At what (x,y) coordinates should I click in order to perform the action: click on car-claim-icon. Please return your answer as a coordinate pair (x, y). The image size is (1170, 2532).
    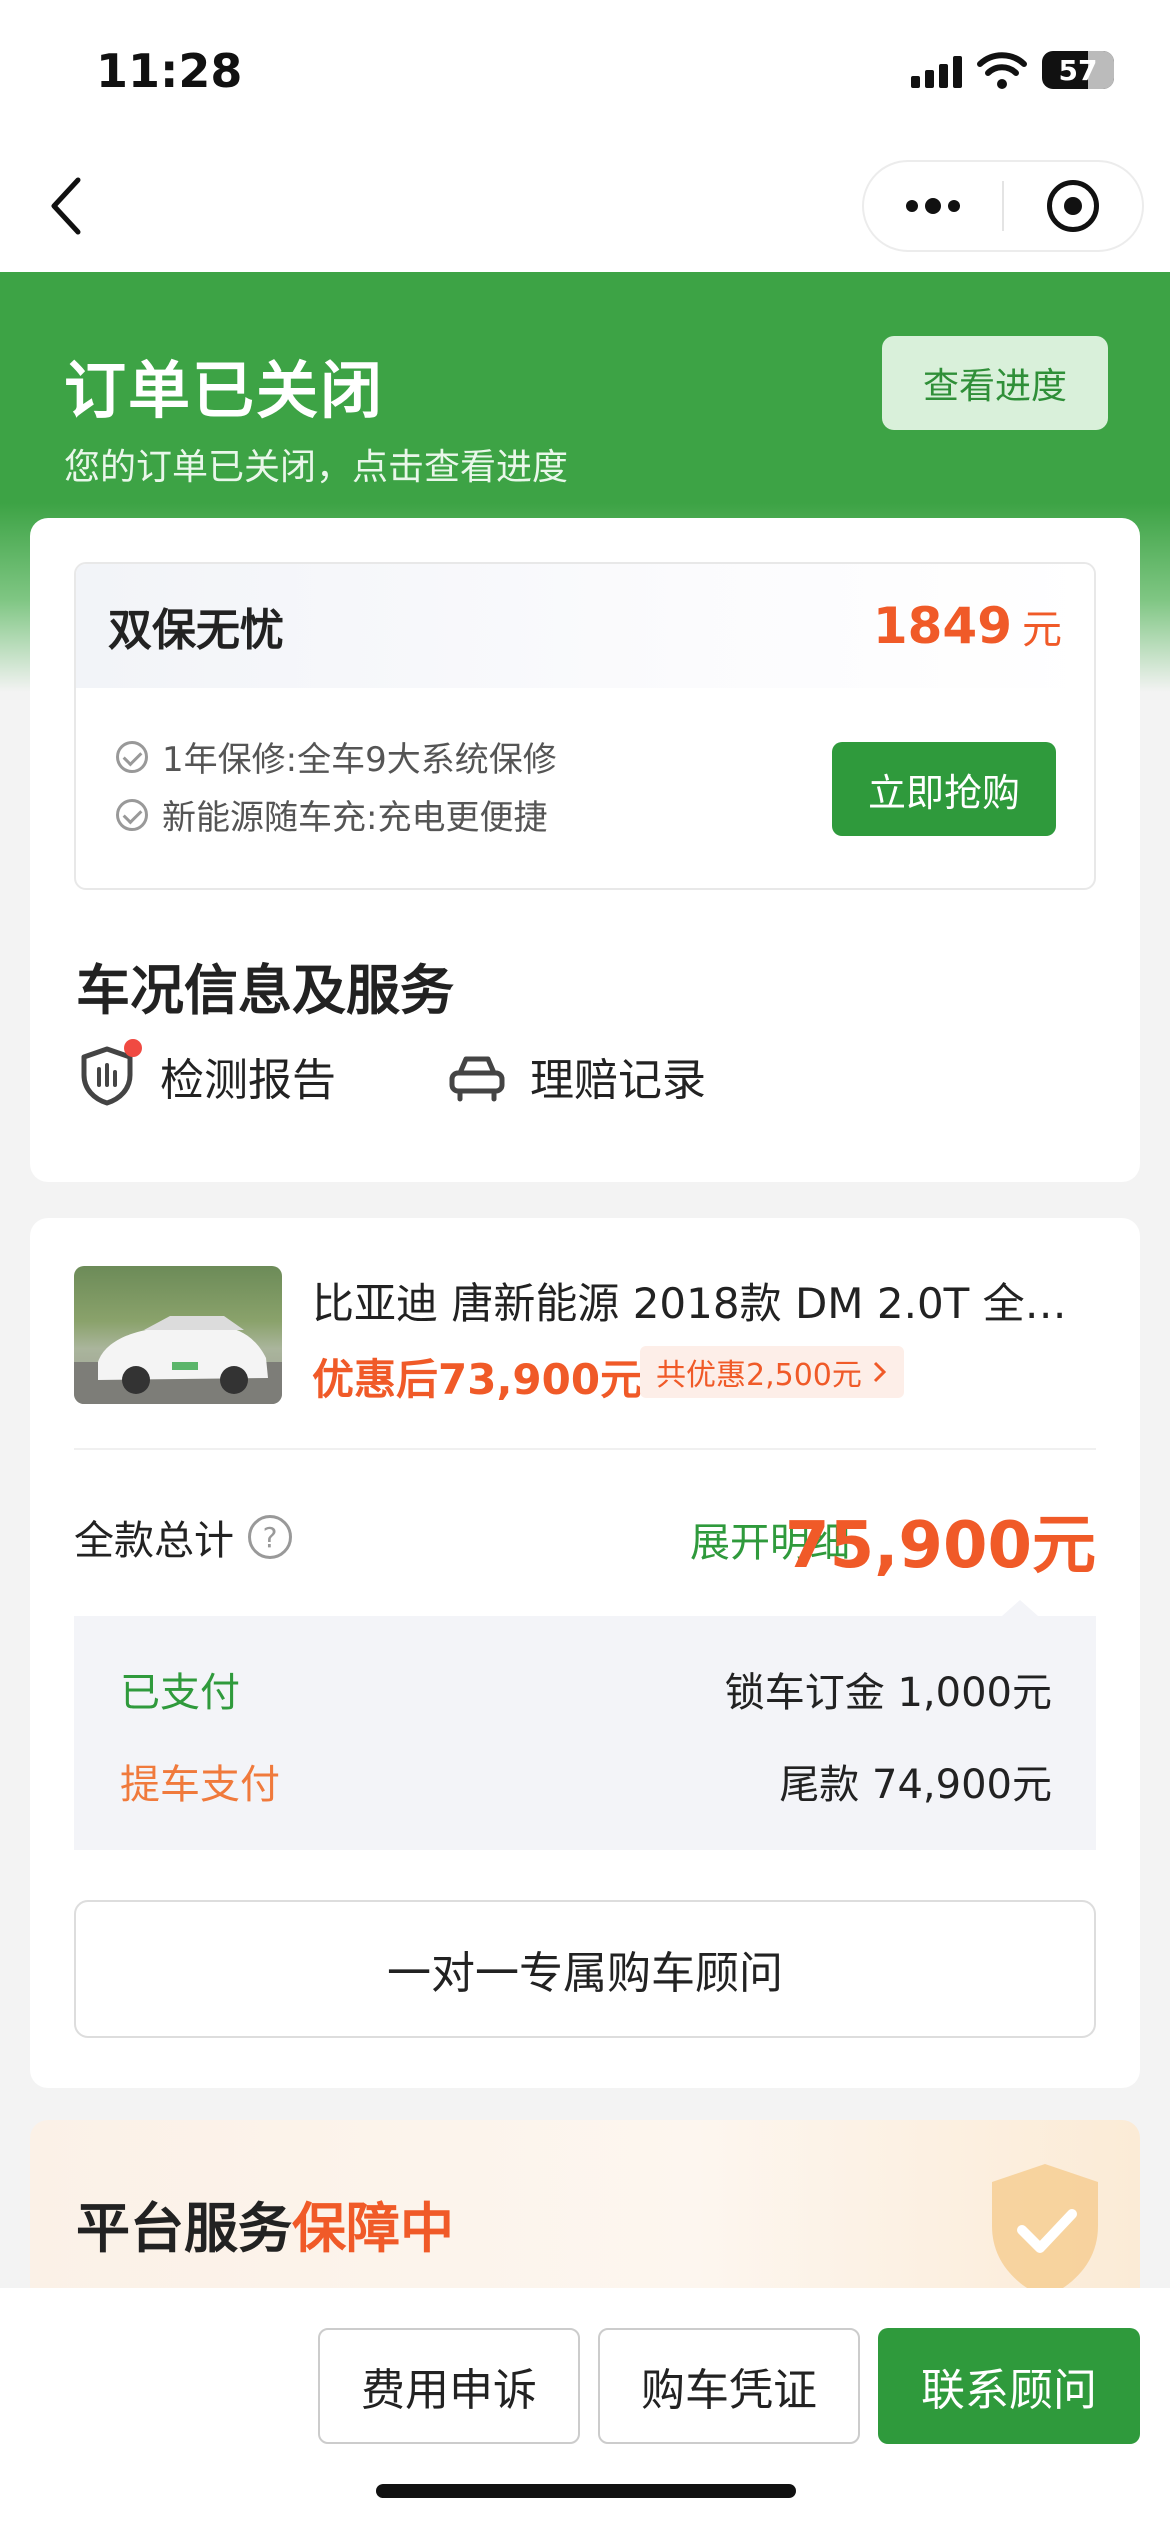
    Looking at the image, I should click on (477, 1076).